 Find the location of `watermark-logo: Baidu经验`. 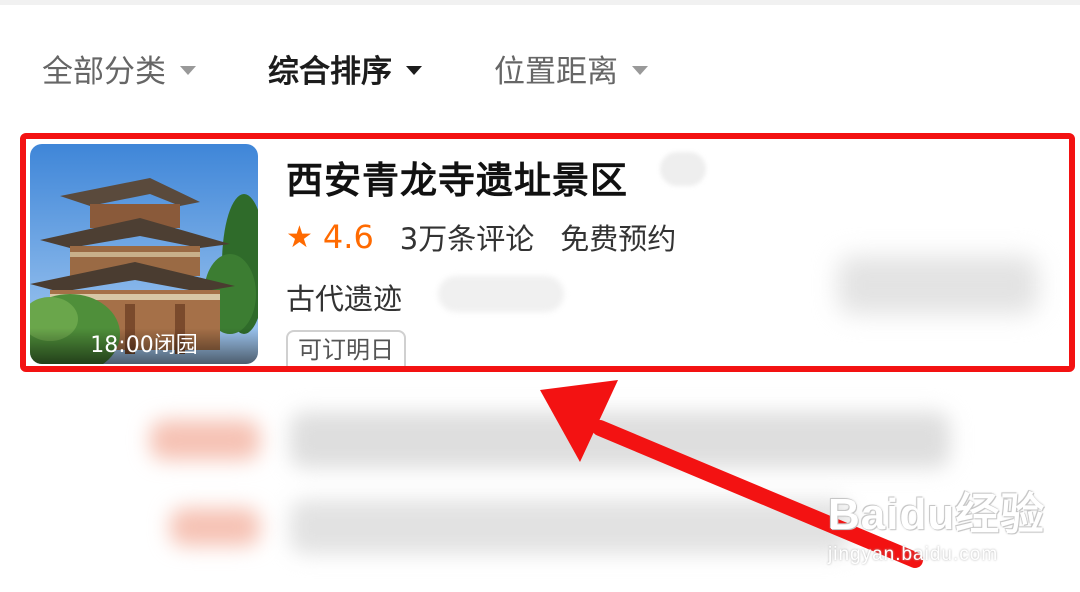

watermark-logo: Baidu经验 is located at coordinates (937, 514).